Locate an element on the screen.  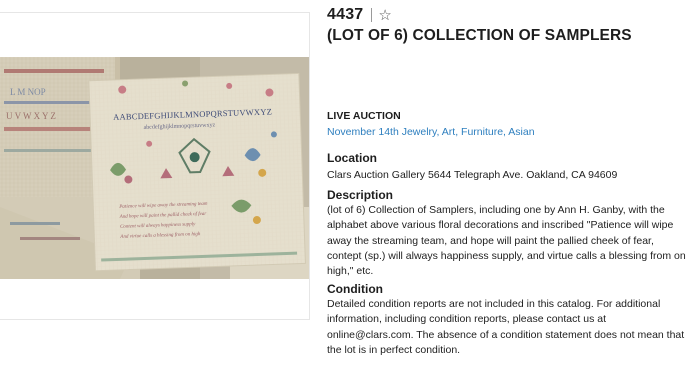
left-sampler-text: U V W X Y Z is located at coordinates (31, 116).